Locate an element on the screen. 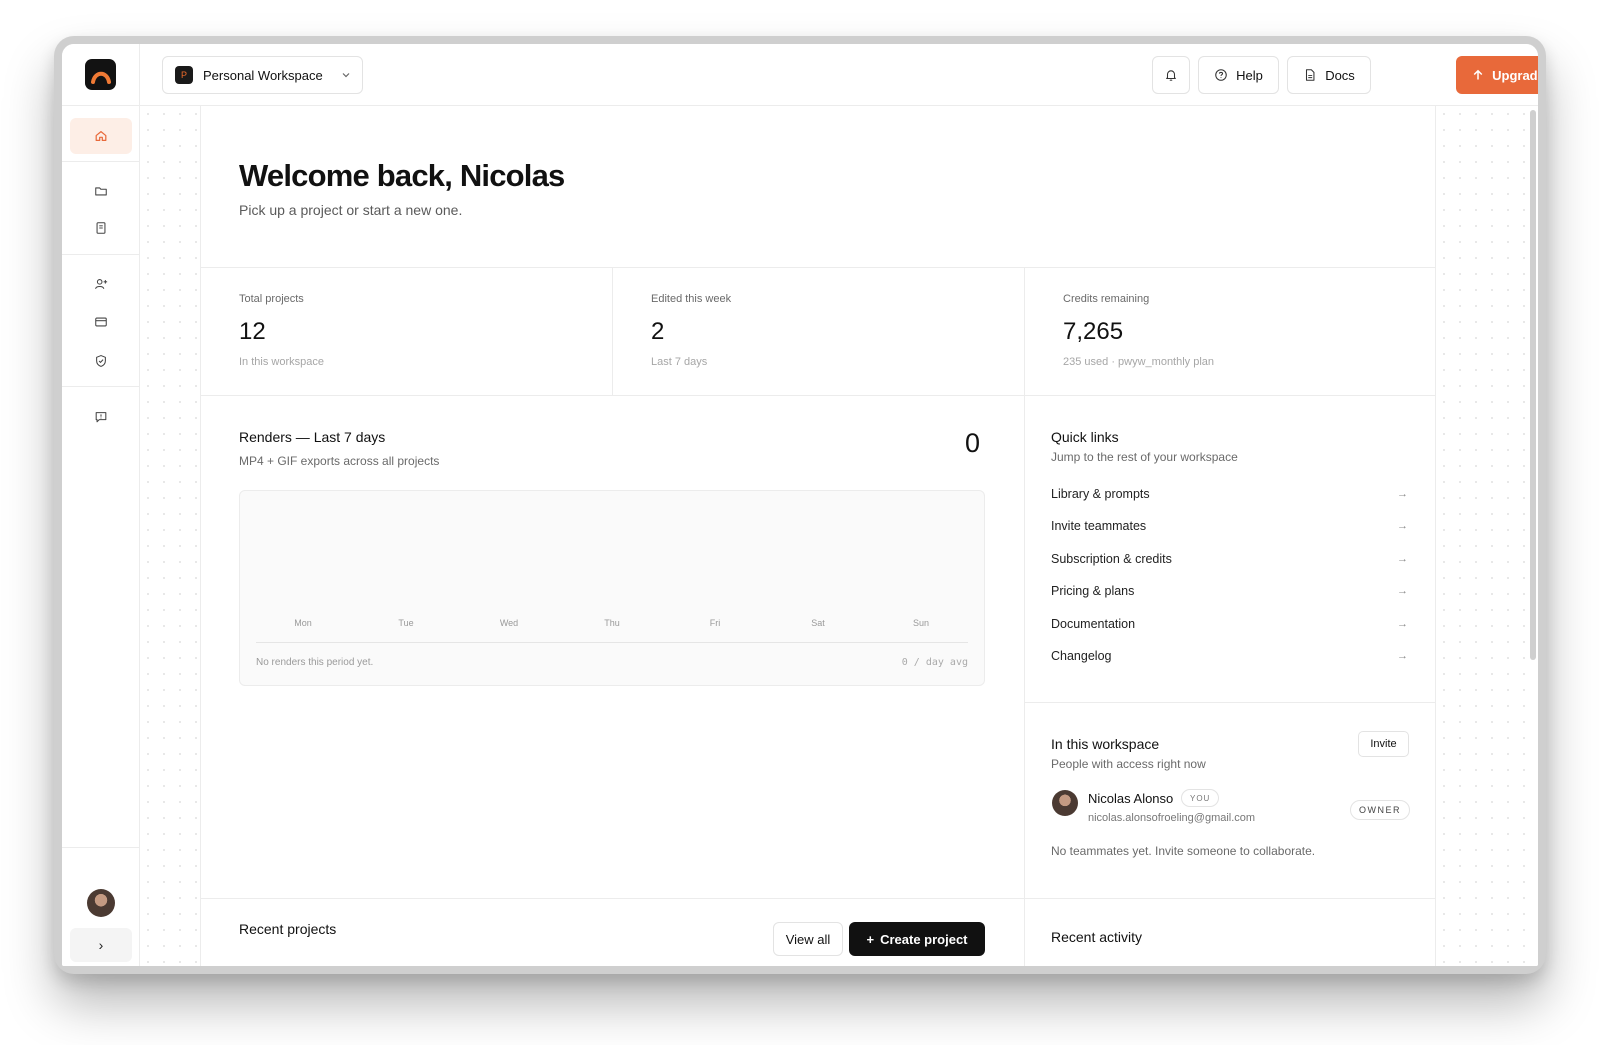 The image size is (1600, 1045). stat-value: 7,265 is located at coordinates (1093, 331).